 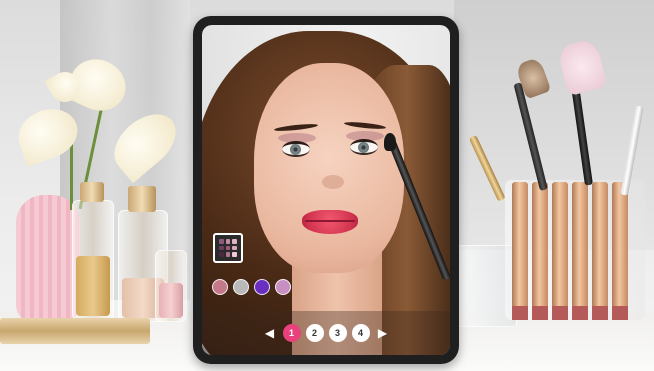 What do you see at coordinates (390, 142) in the screenshot?
I see `eyeshadow-brush-tip` at bounding box center [390, 142].